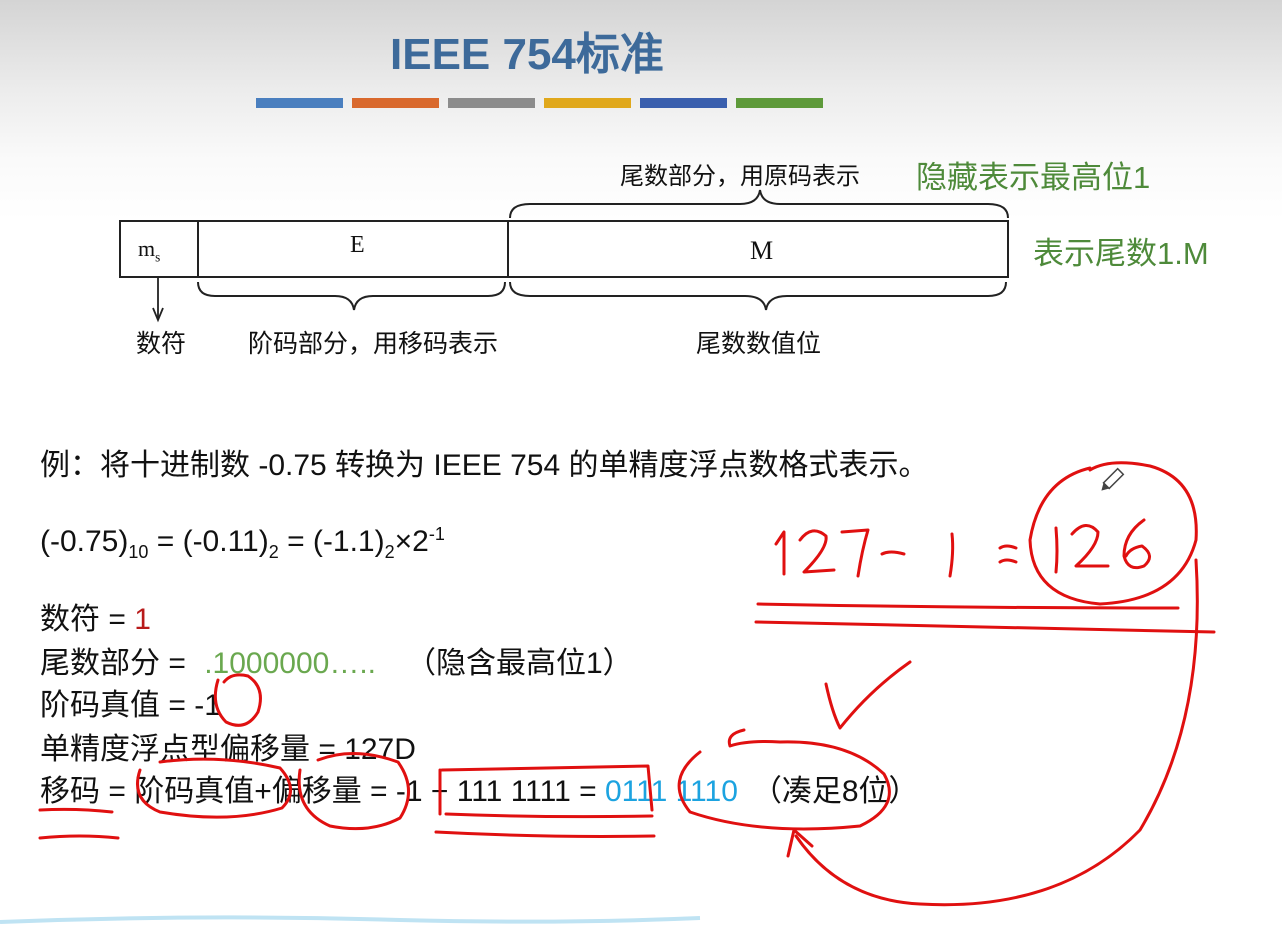  Describe the element at coordinates (1008, 554) in the screenshot. I see `handwriting-equals` at that location.